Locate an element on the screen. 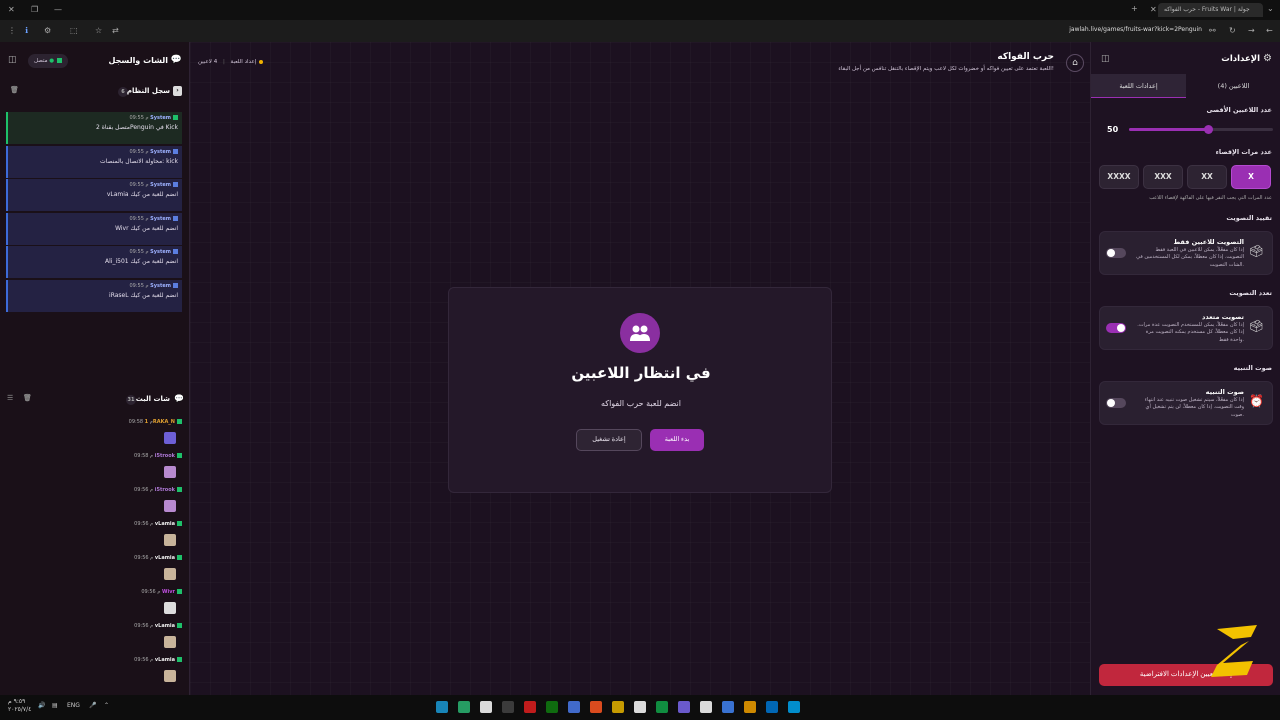 This screenshot has width=1280, height=720. connection-badge: متصل ● is located at coordinates (48, 61).